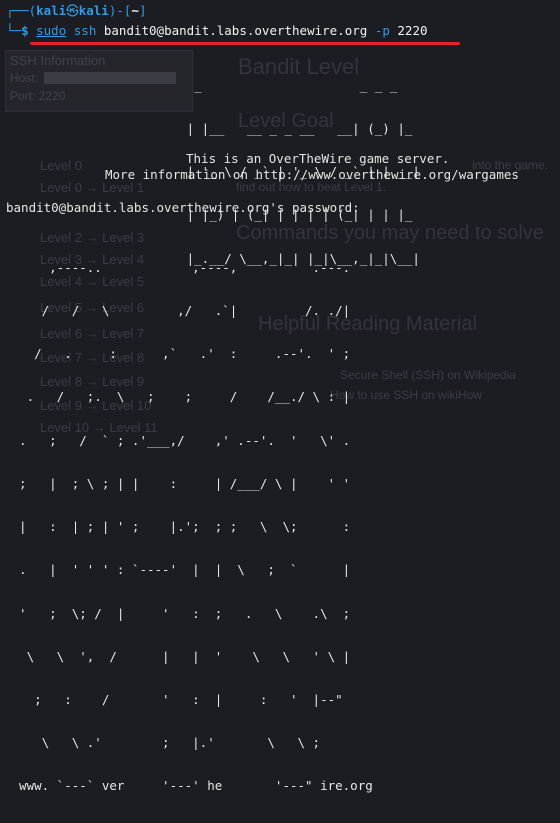 This screenshot has width=560, height=823. Describe the element at coordinates (412, 30) in the screenshot. I see `cmd-port: 2220` at that location.